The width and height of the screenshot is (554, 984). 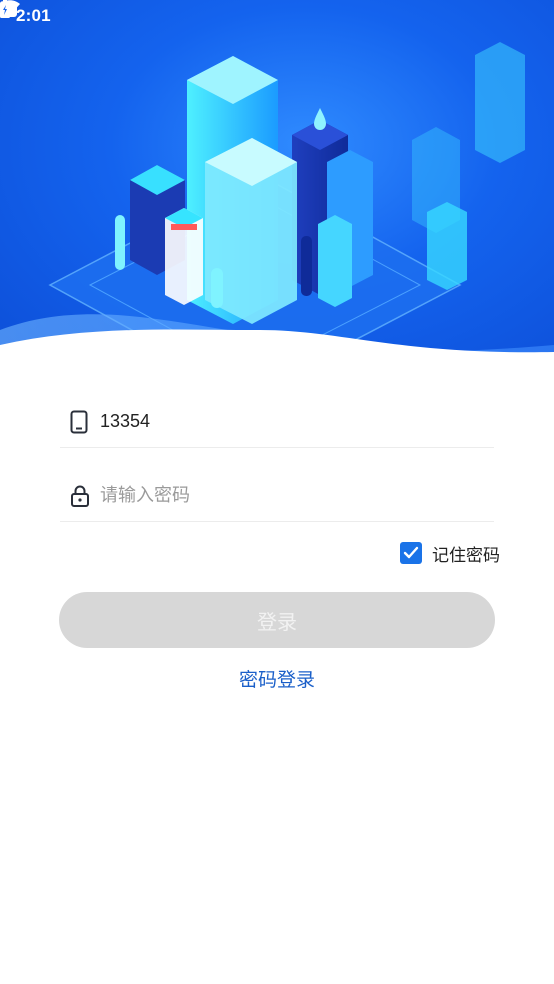 I want to click on password-input, so click(x=290, y=495).